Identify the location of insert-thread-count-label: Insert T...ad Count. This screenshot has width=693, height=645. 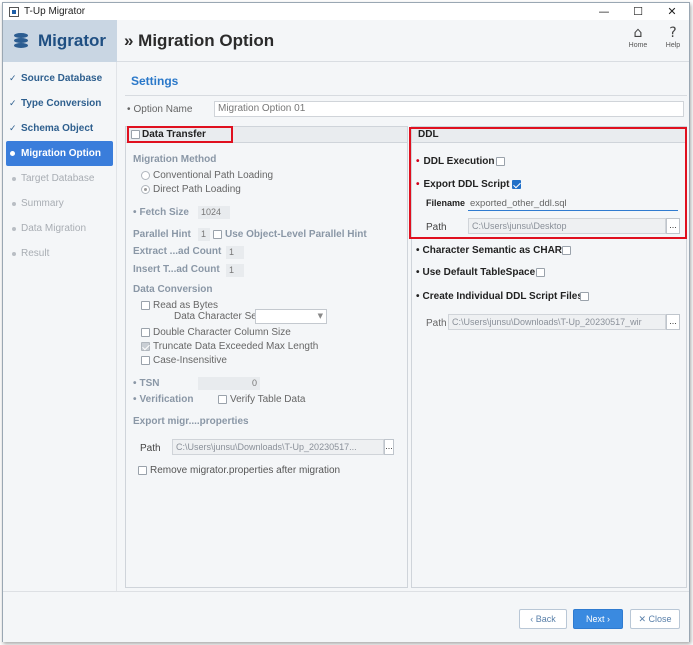
(176, 269).